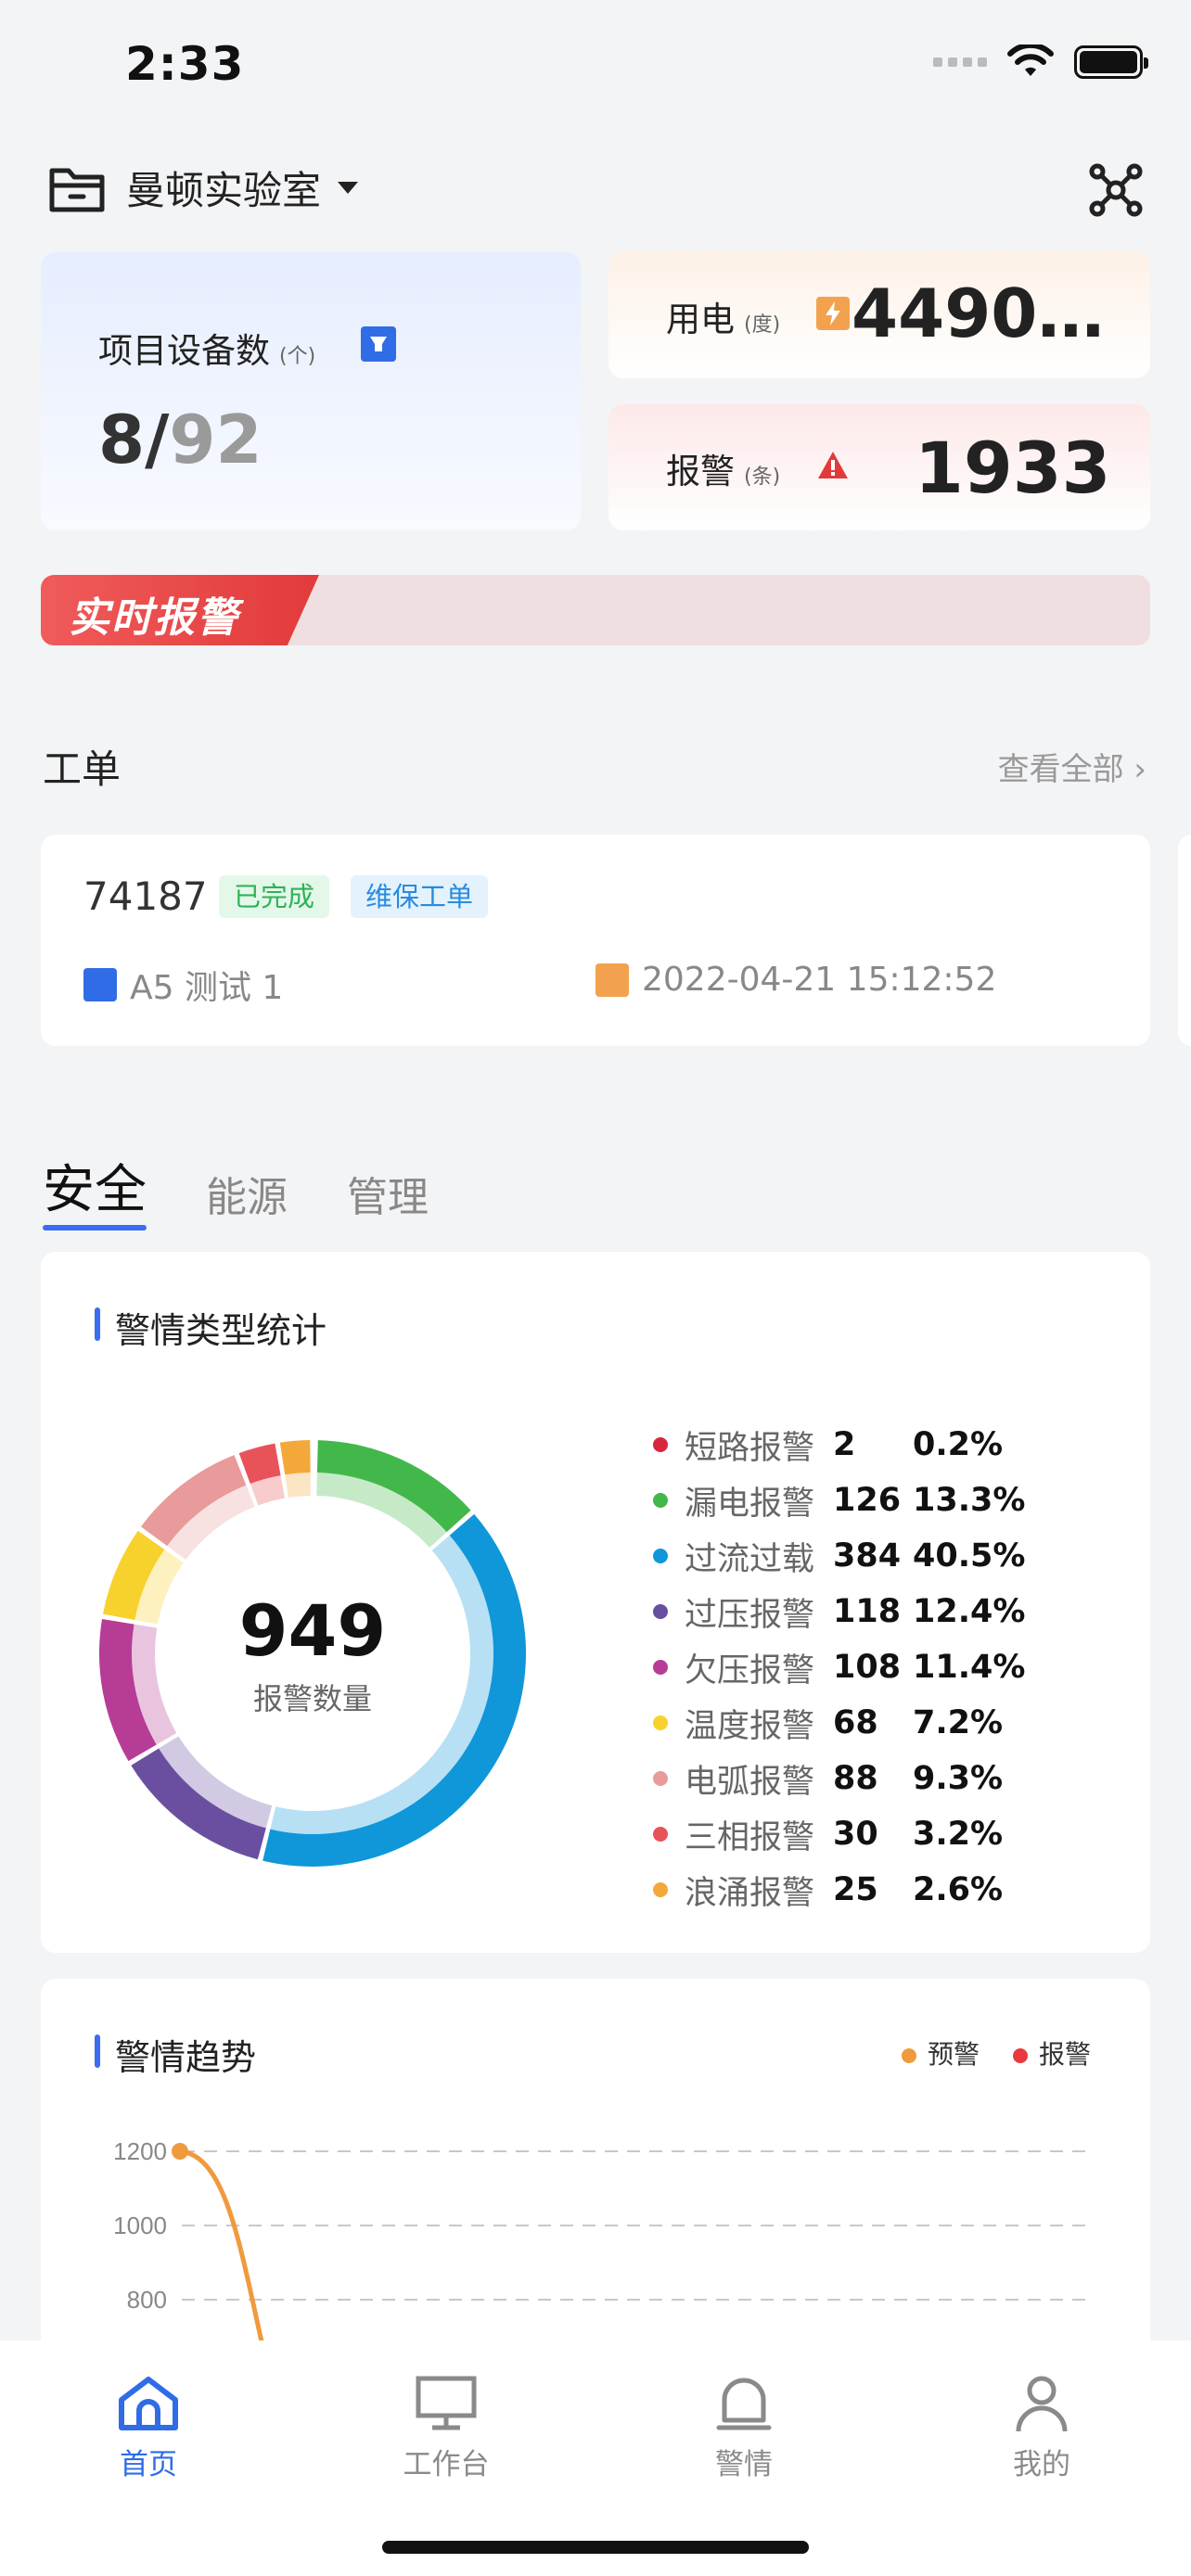 Image resolution: width=1191 pixels, height=2576 pixels. Describe the element at coordinates (147, 2300) in the screenshot. I see `y-tick-label: 800` at that location.